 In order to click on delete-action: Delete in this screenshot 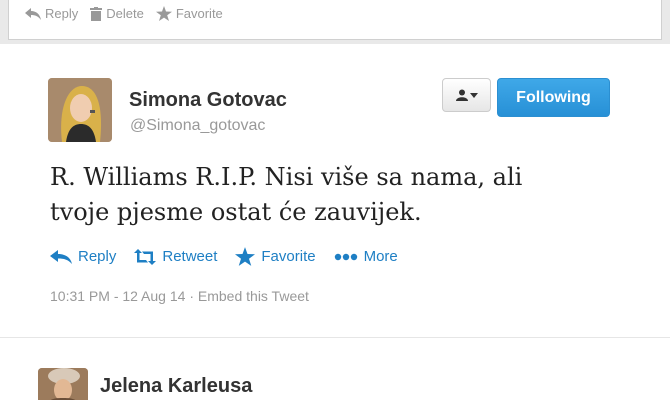, I will do `click(117, 13)`.